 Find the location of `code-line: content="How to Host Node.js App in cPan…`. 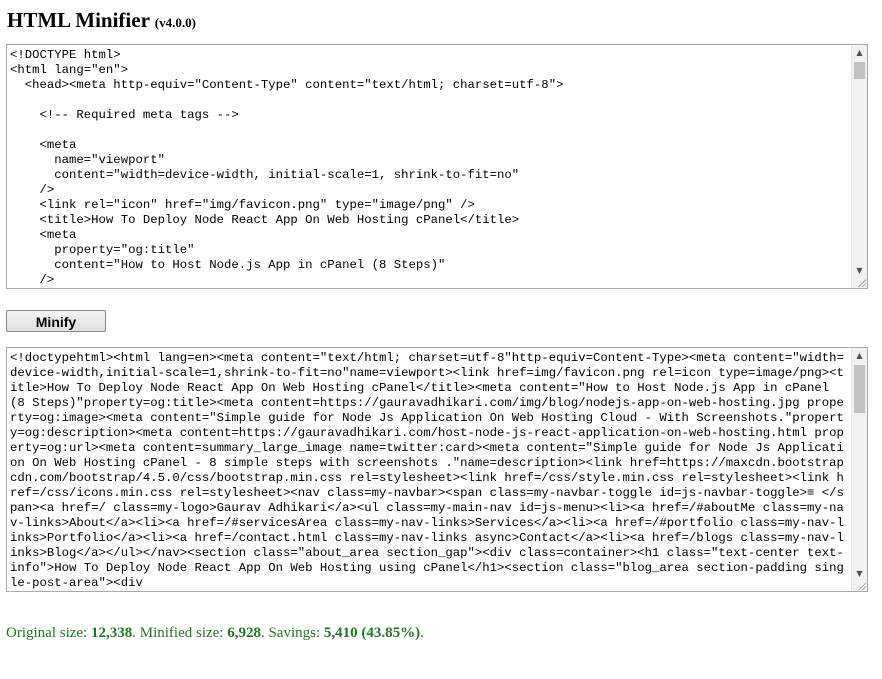

code-line: content="How to Host Node.js App in cPan… is located at coordinates (228, 265).